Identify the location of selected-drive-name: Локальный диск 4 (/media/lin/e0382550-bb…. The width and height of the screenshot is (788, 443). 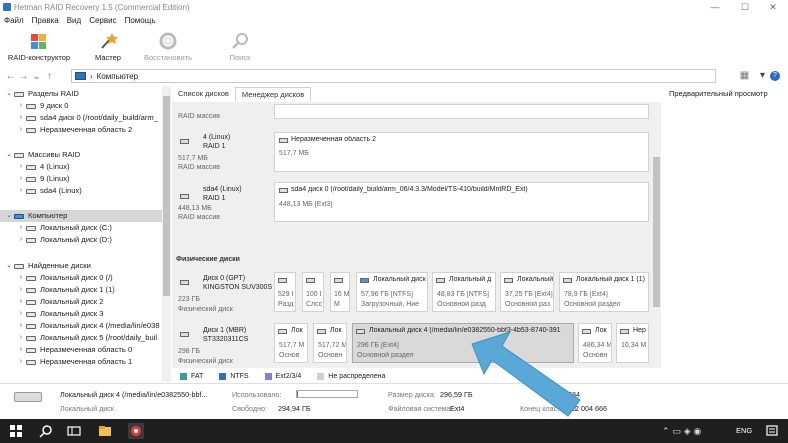
(134, 394).